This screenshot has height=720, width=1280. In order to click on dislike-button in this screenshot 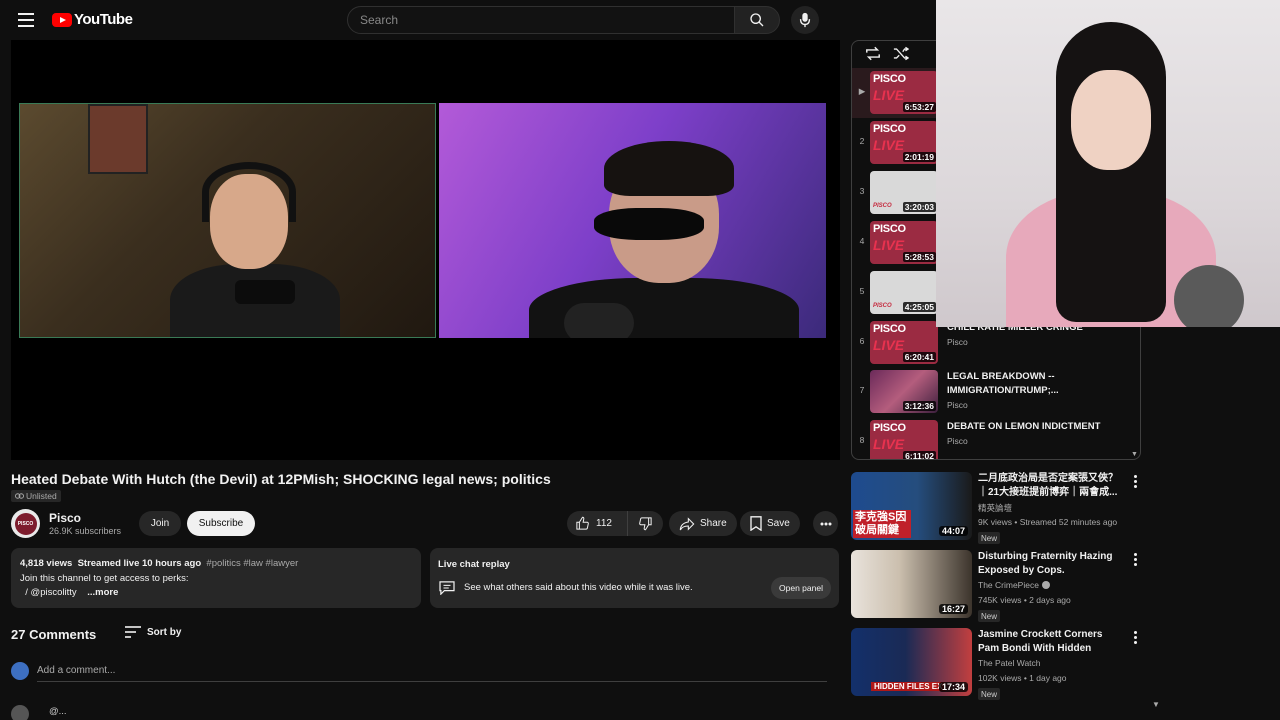, I will do `click(645, 523)`.